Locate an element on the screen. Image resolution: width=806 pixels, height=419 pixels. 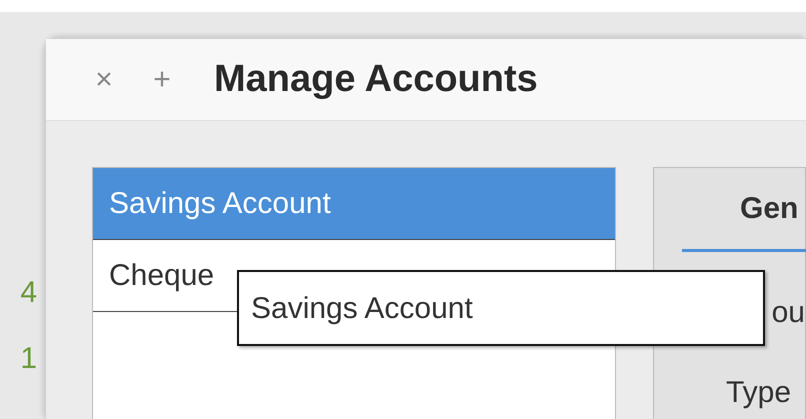
field-label: ou is located at coordinates (787, 313).